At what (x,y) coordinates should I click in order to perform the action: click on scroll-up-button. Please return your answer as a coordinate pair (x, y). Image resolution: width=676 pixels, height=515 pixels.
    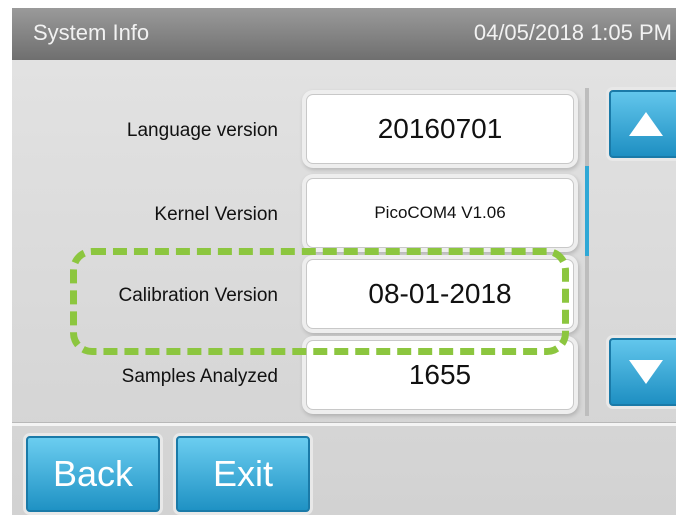
    Looking at the image, I should click on (642, 124).